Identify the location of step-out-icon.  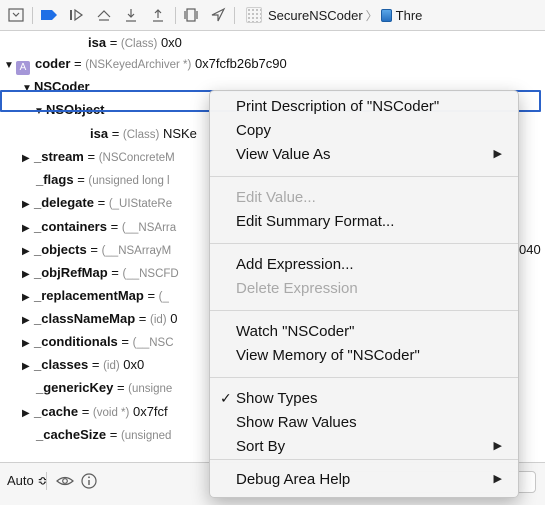
(158, 15).